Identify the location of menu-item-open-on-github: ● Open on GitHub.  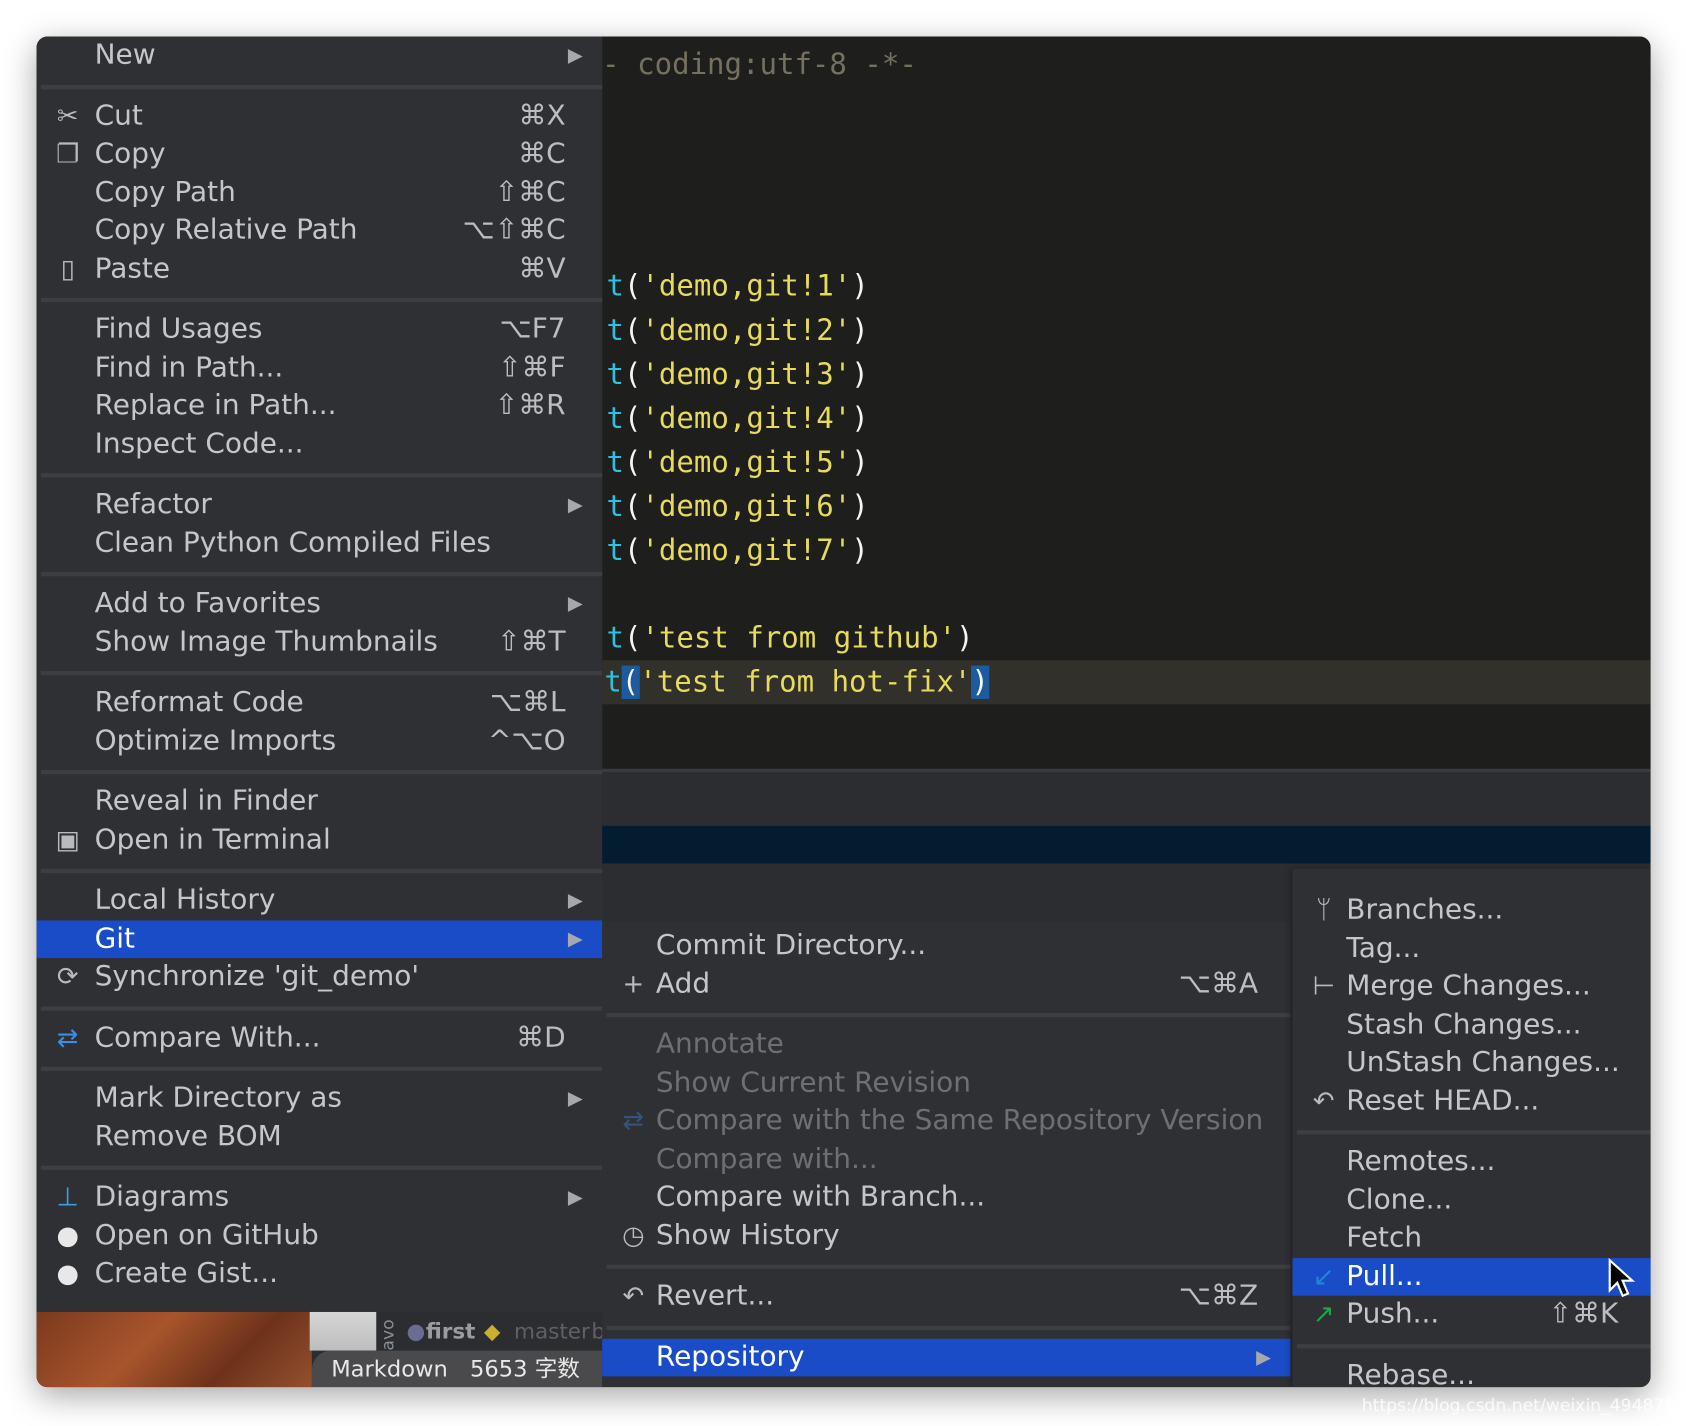
(320, 1236).